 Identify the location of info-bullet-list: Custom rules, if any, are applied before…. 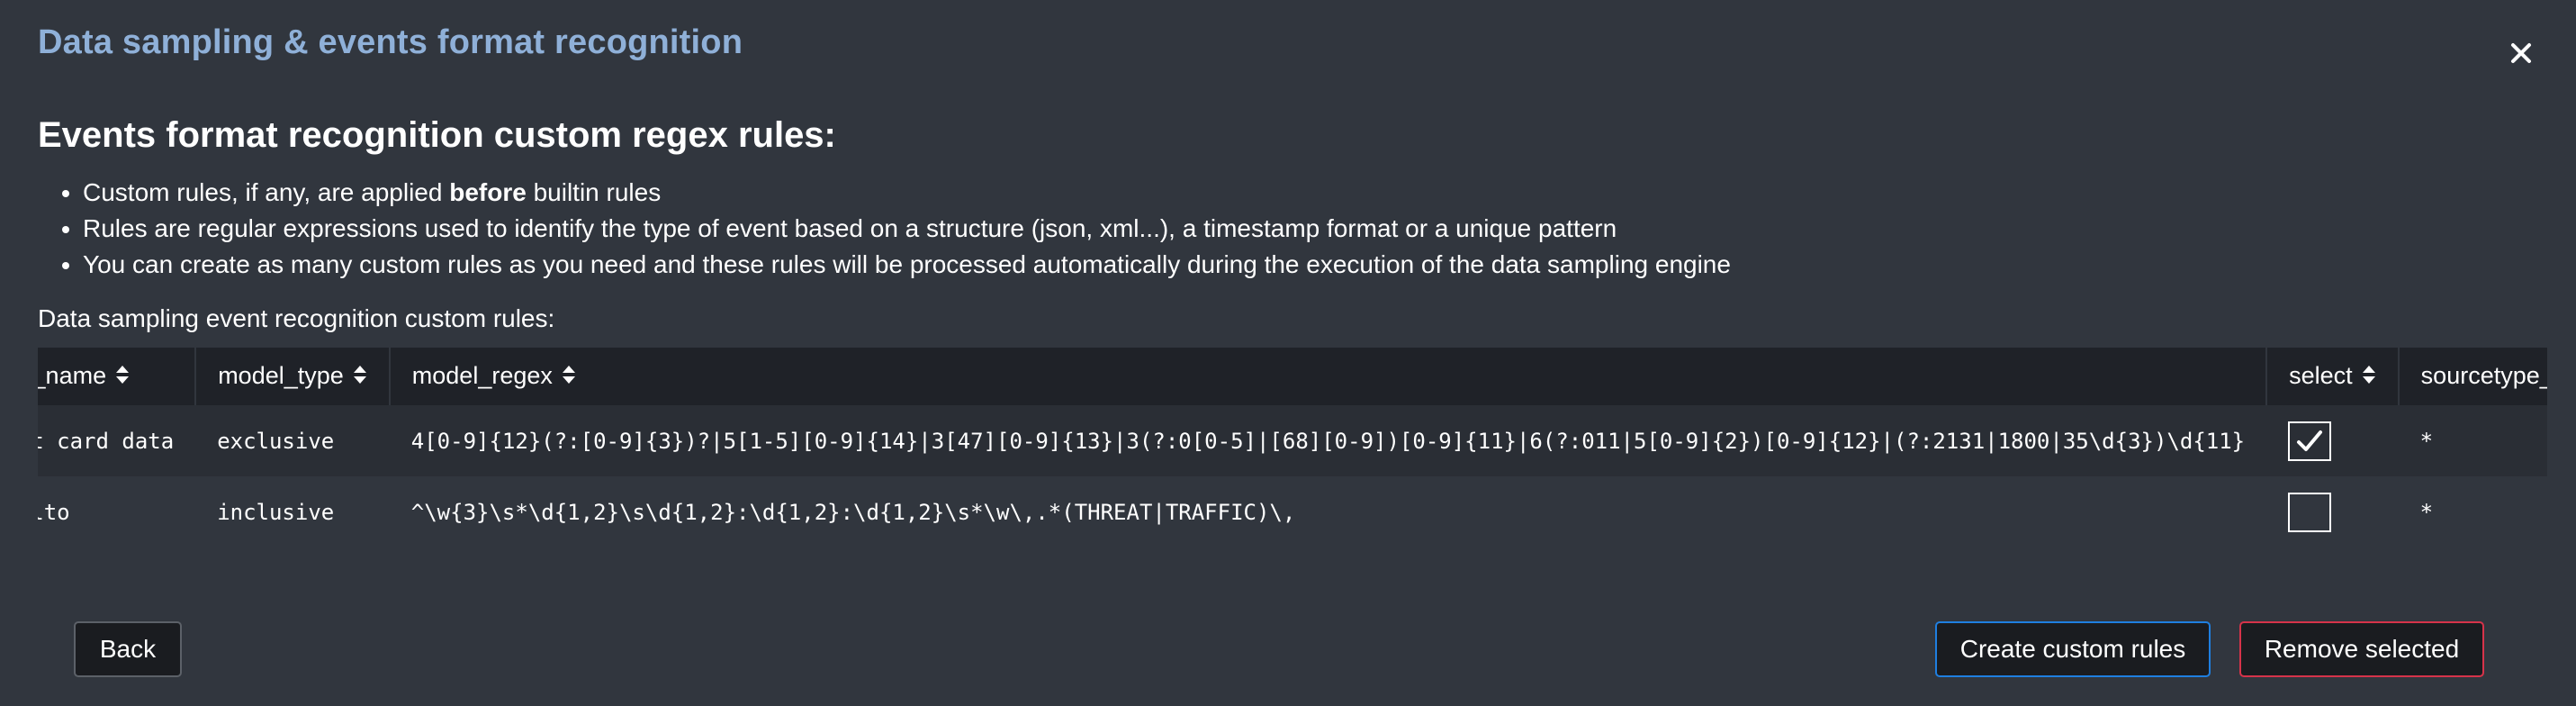
(884, 229).